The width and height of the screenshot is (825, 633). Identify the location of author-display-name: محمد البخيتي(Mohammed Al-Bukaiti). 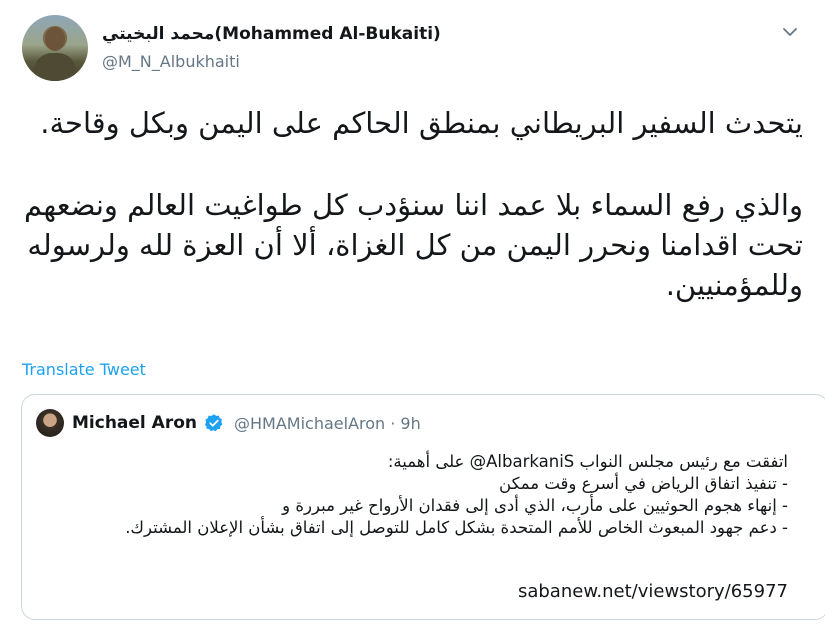
(271, 34).